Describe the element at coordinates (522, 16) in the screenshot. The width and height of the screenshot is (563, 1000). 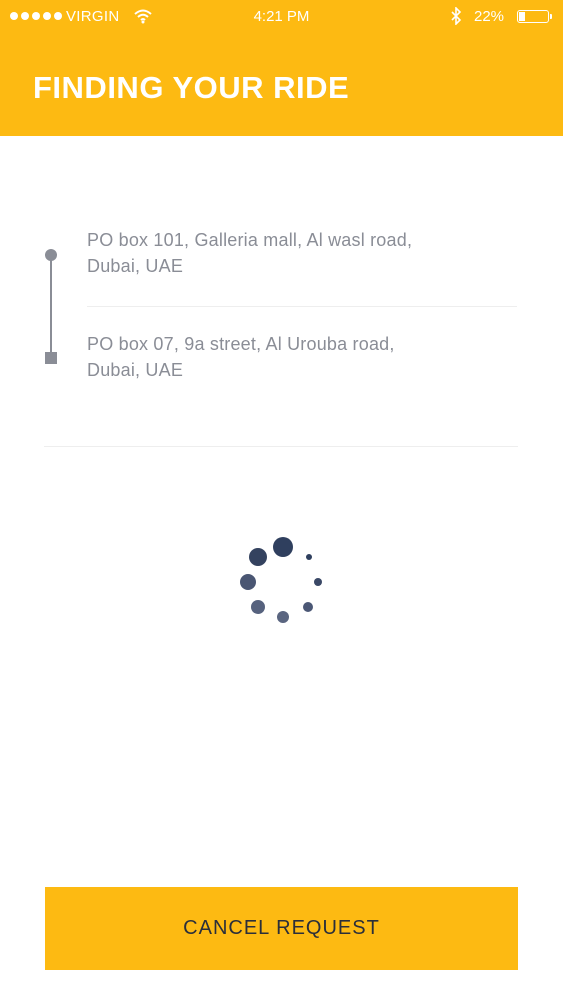
I see `battery-fill` at that location.